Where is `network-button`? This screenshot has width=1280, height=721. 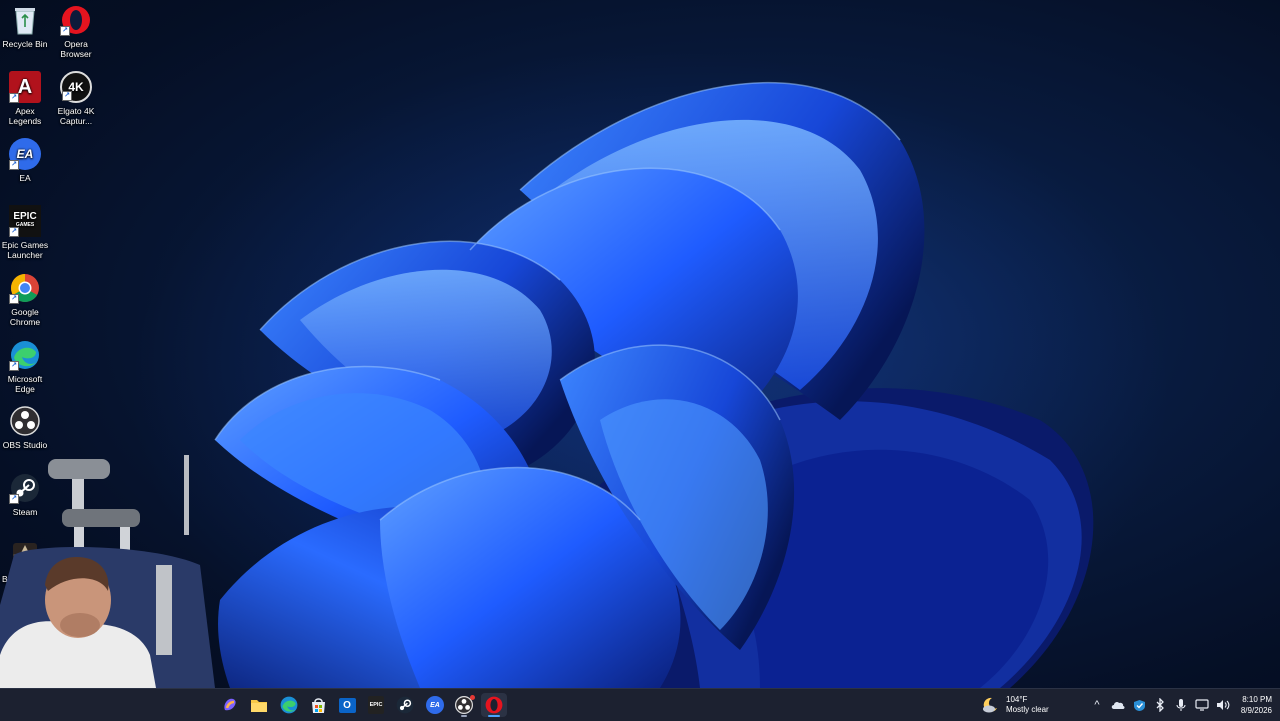 network-button is located at coordinates (1202, 705).